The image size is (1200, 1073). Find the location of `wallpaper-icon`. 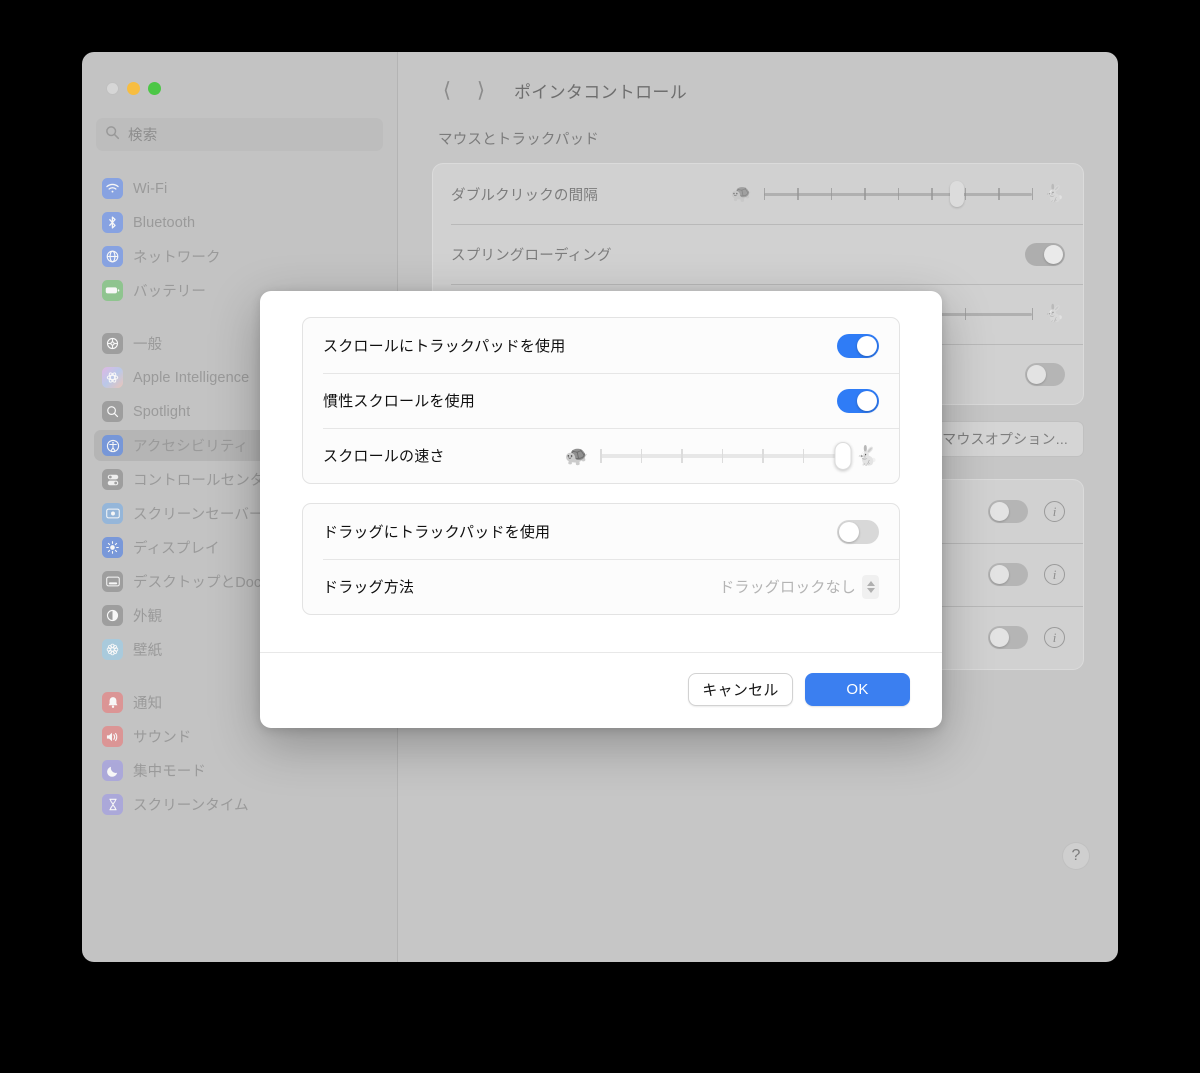

wallpaper-icon is located at coordinates (112, 649).